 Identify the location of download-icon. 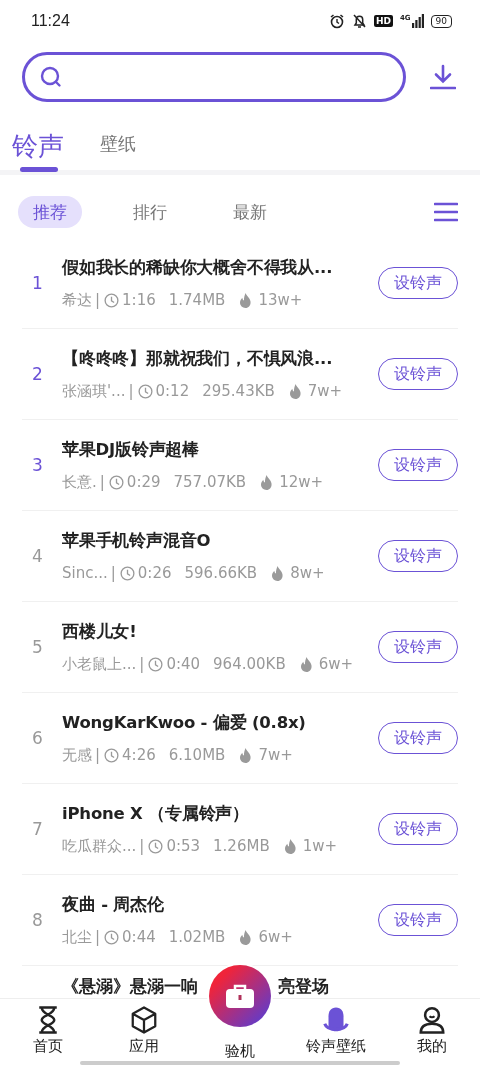
(443, 77).